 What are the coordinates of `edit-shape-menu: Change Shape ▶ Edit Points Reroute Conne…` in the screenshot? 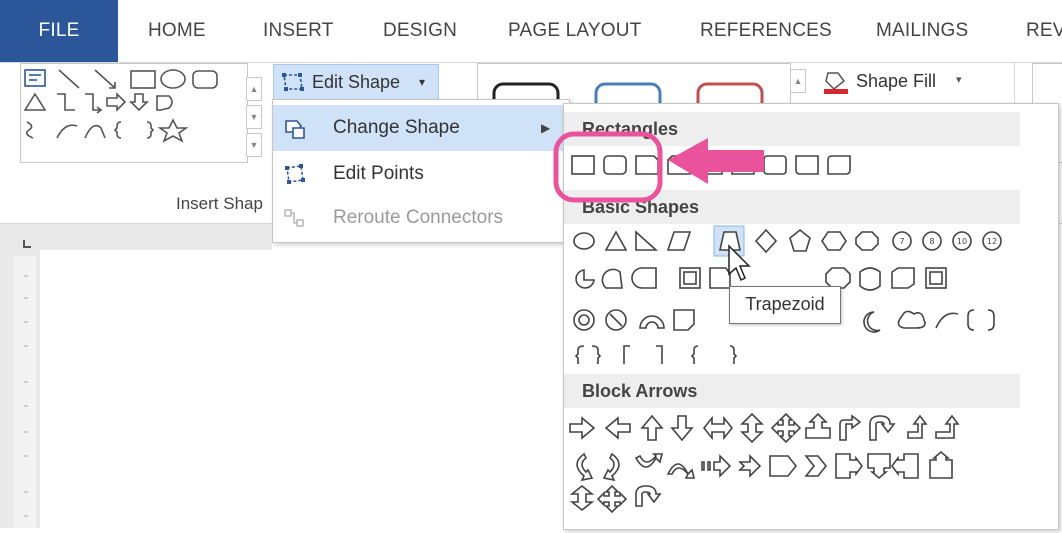 It's located at (421, 171).